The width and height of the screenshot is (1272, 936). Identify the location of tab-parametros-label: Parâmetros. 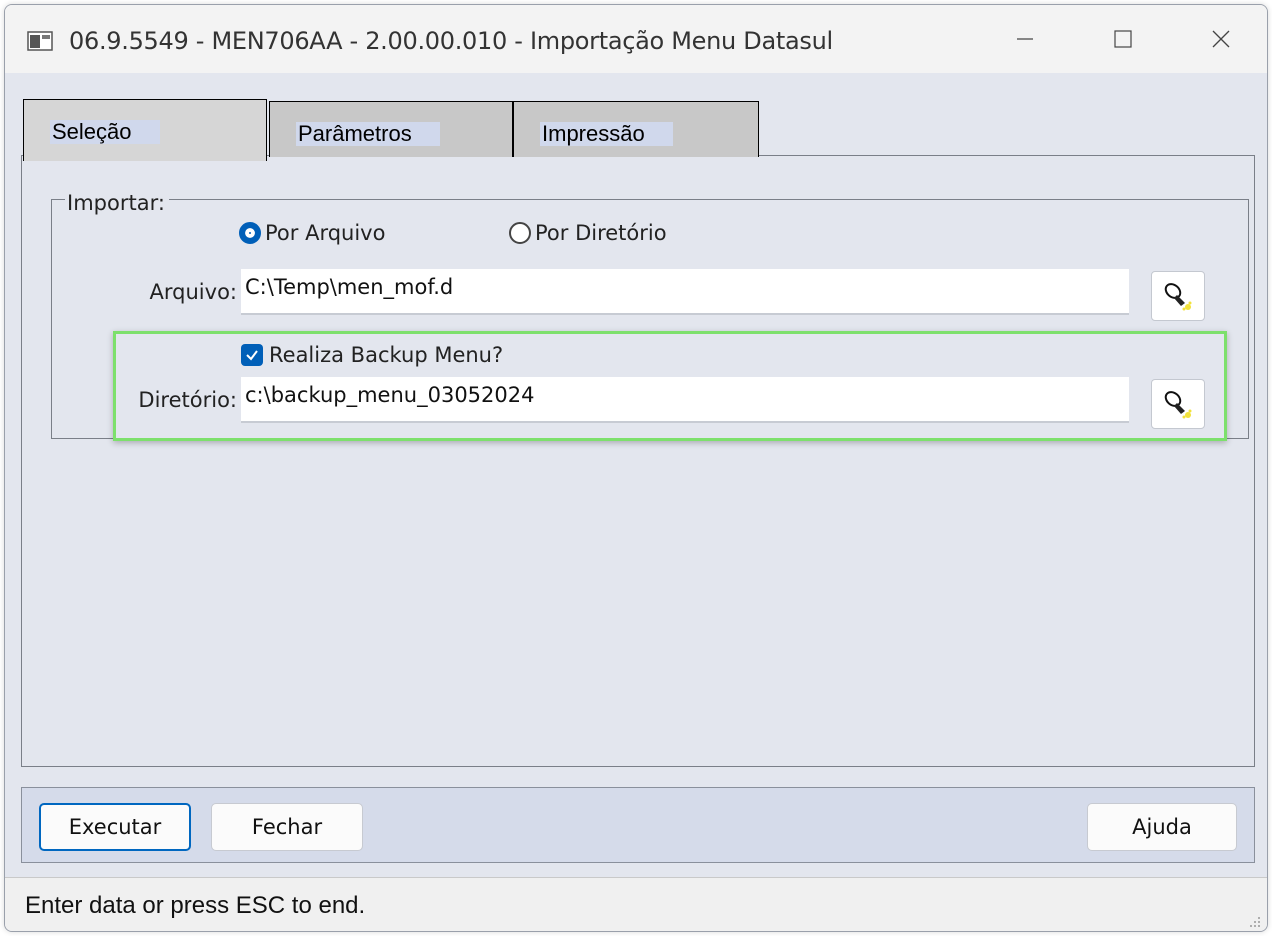
(368, 134).